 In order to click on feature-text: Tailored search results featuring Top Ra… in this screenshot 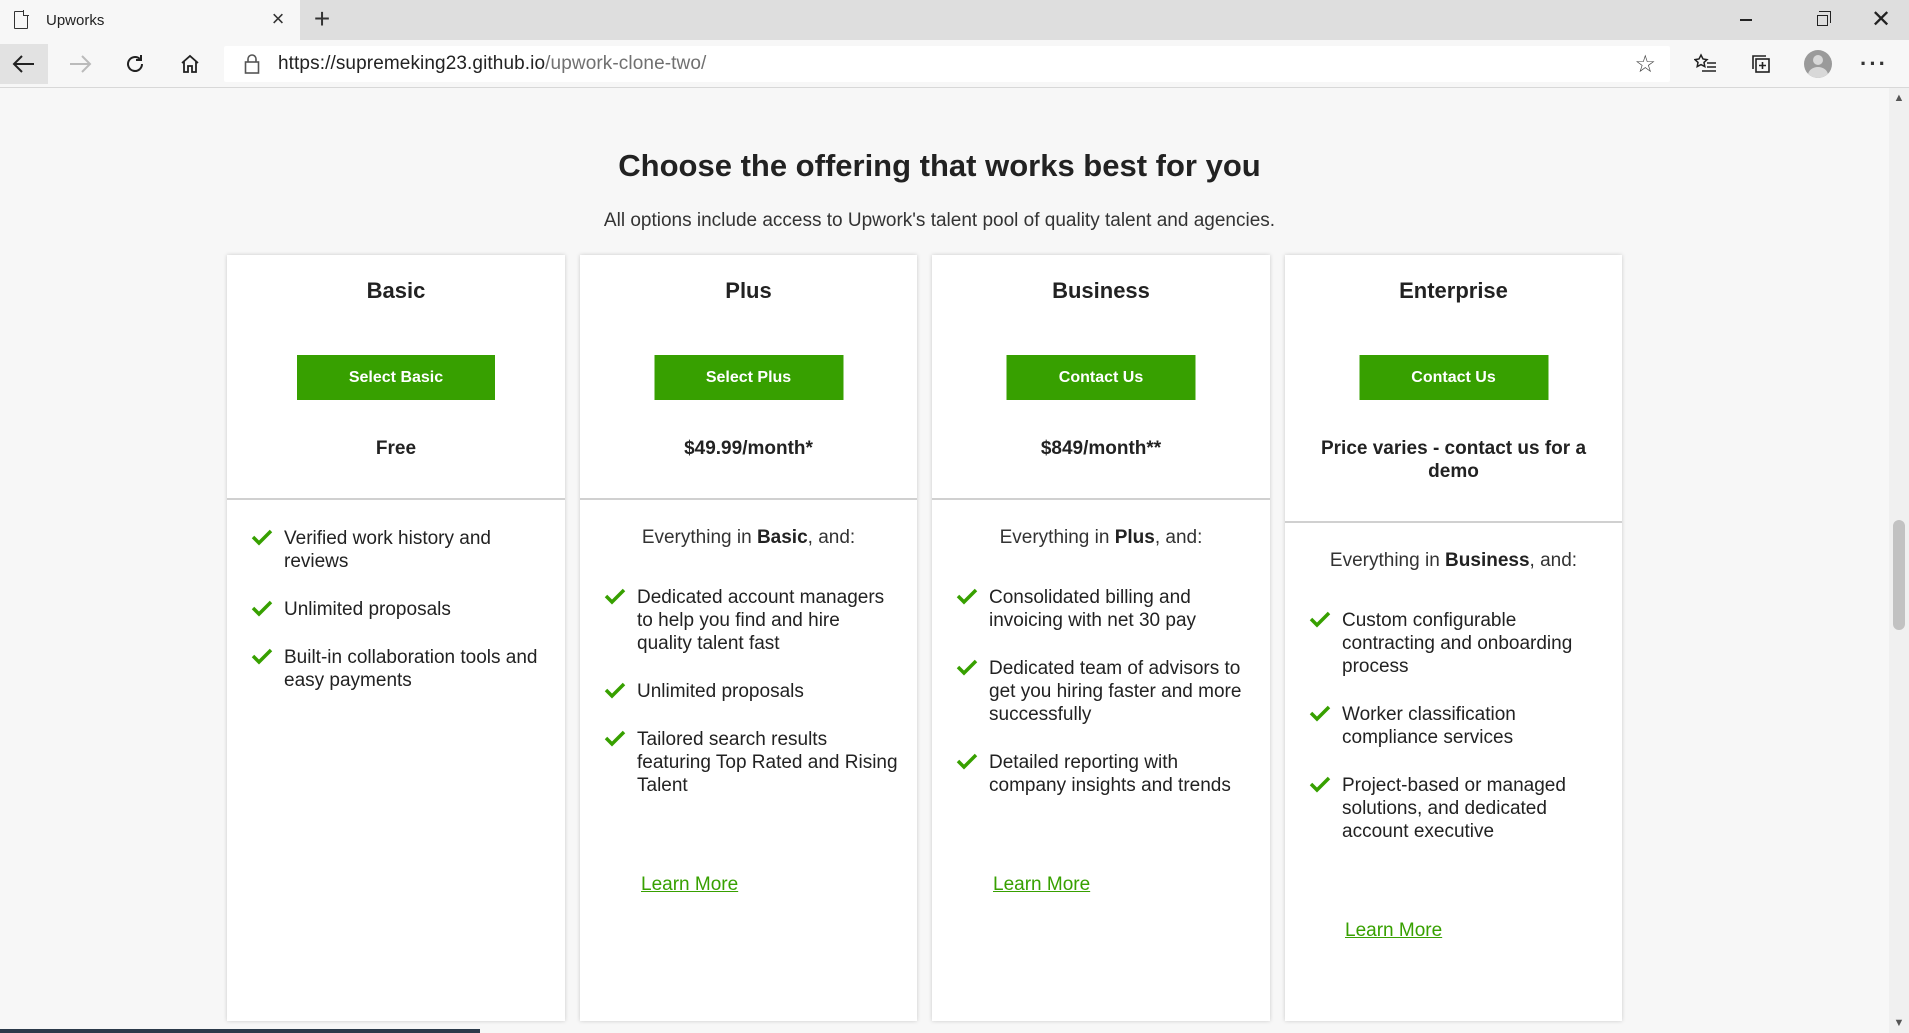, I will do `click(767, 762)`.